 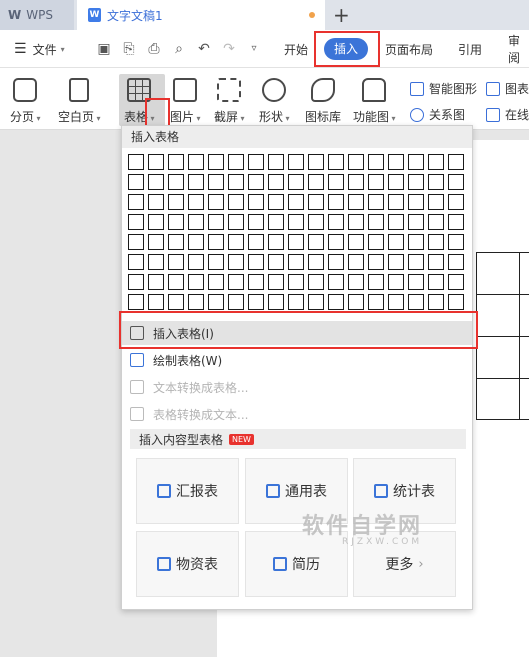 I want to click on save-icon: ▣, so click(x=104, y=49).